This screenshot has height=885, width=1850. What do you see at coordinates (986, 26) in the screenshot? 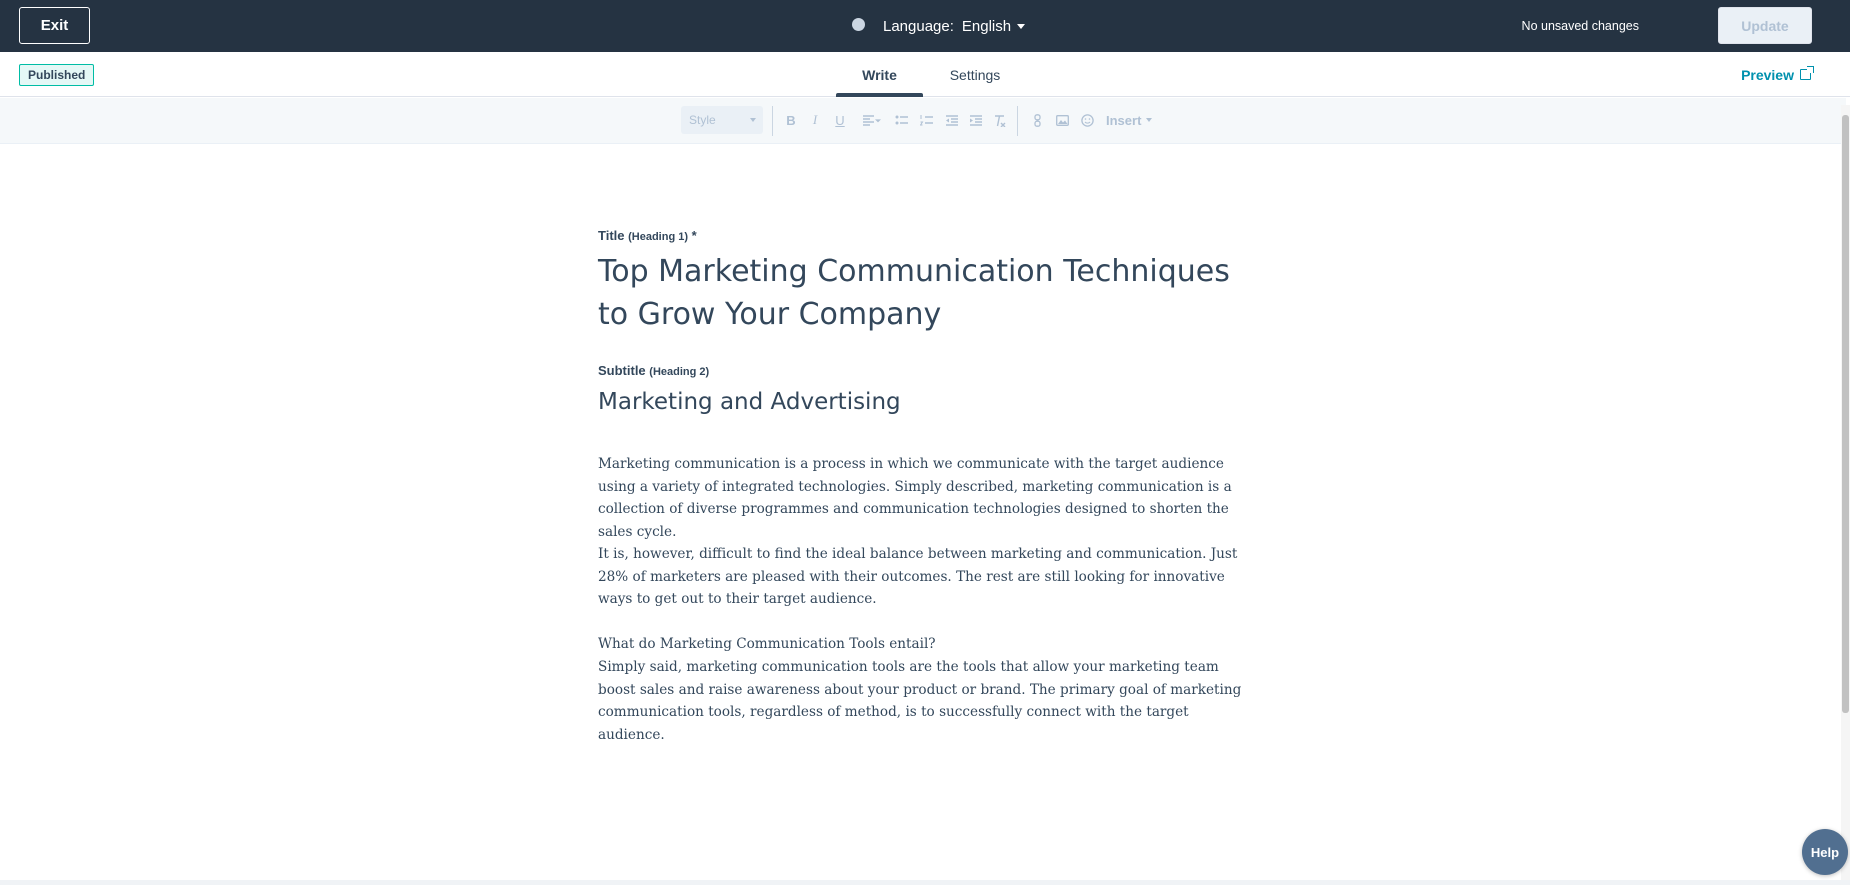
I see `language-value: English` at bounding box center [986, 26].